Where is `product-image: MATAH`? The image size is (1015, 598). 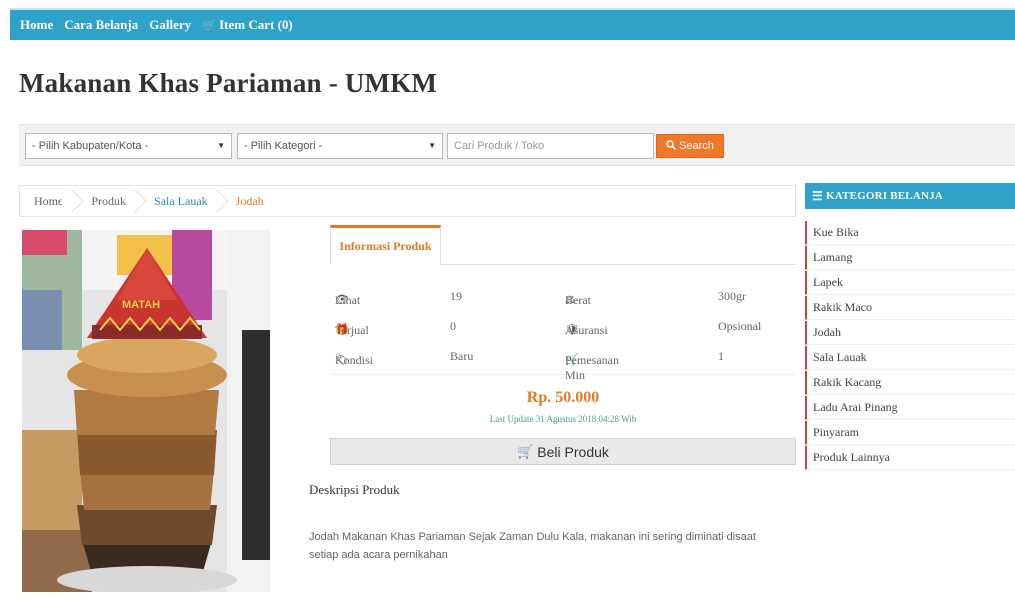 product-image: MATAH is located at coordinates (146, 411).